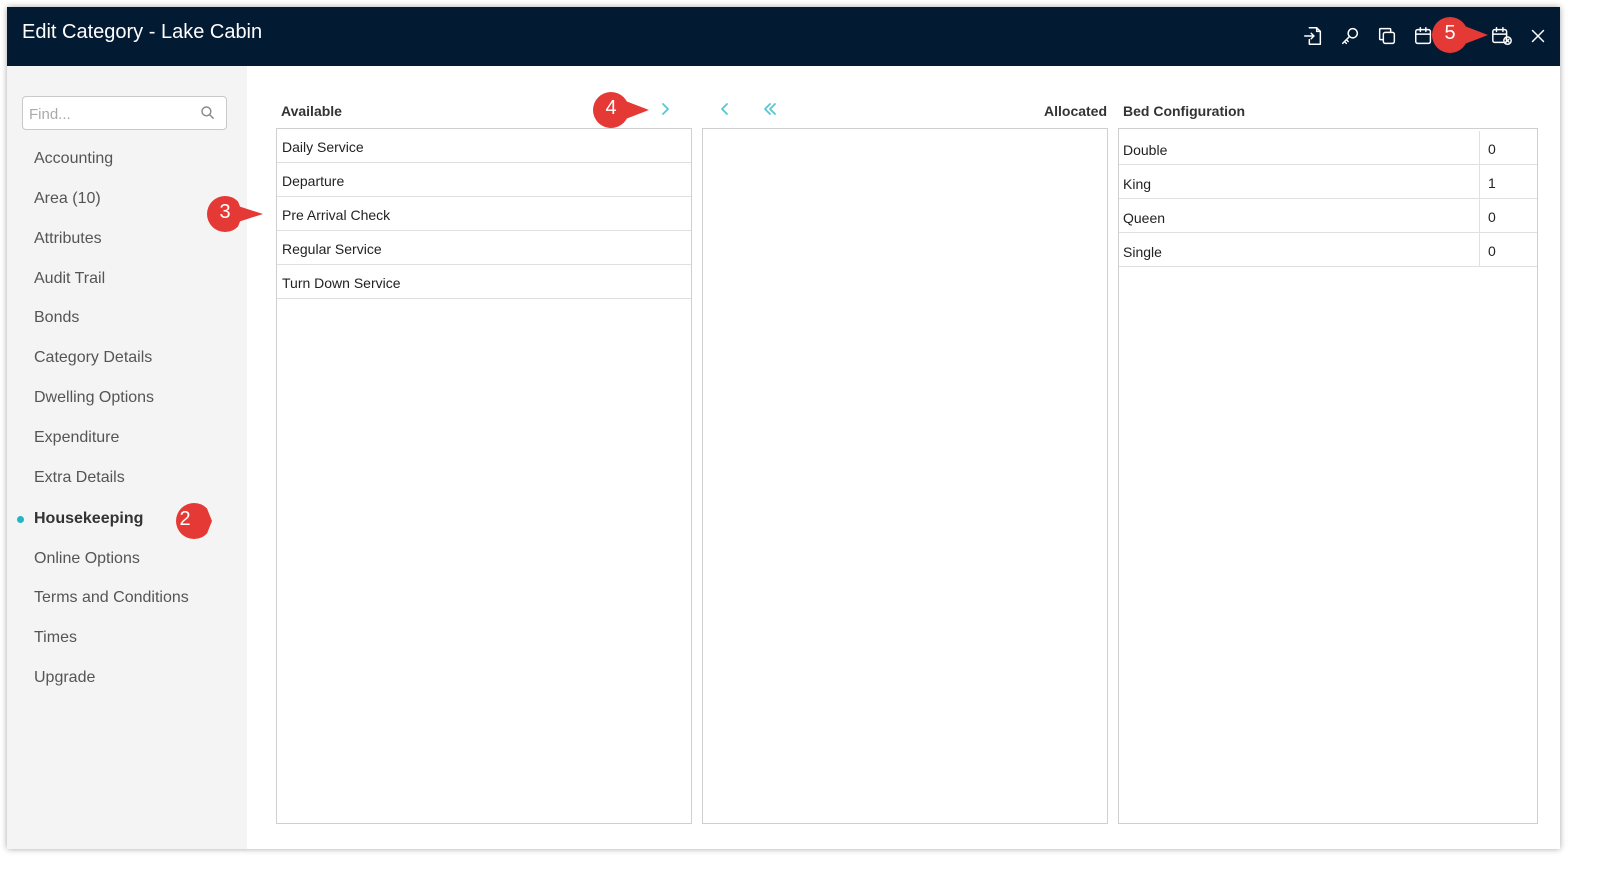 This screenshot has width=1602, height=875. I want to click on list-item: Departure, so click(484, 180).